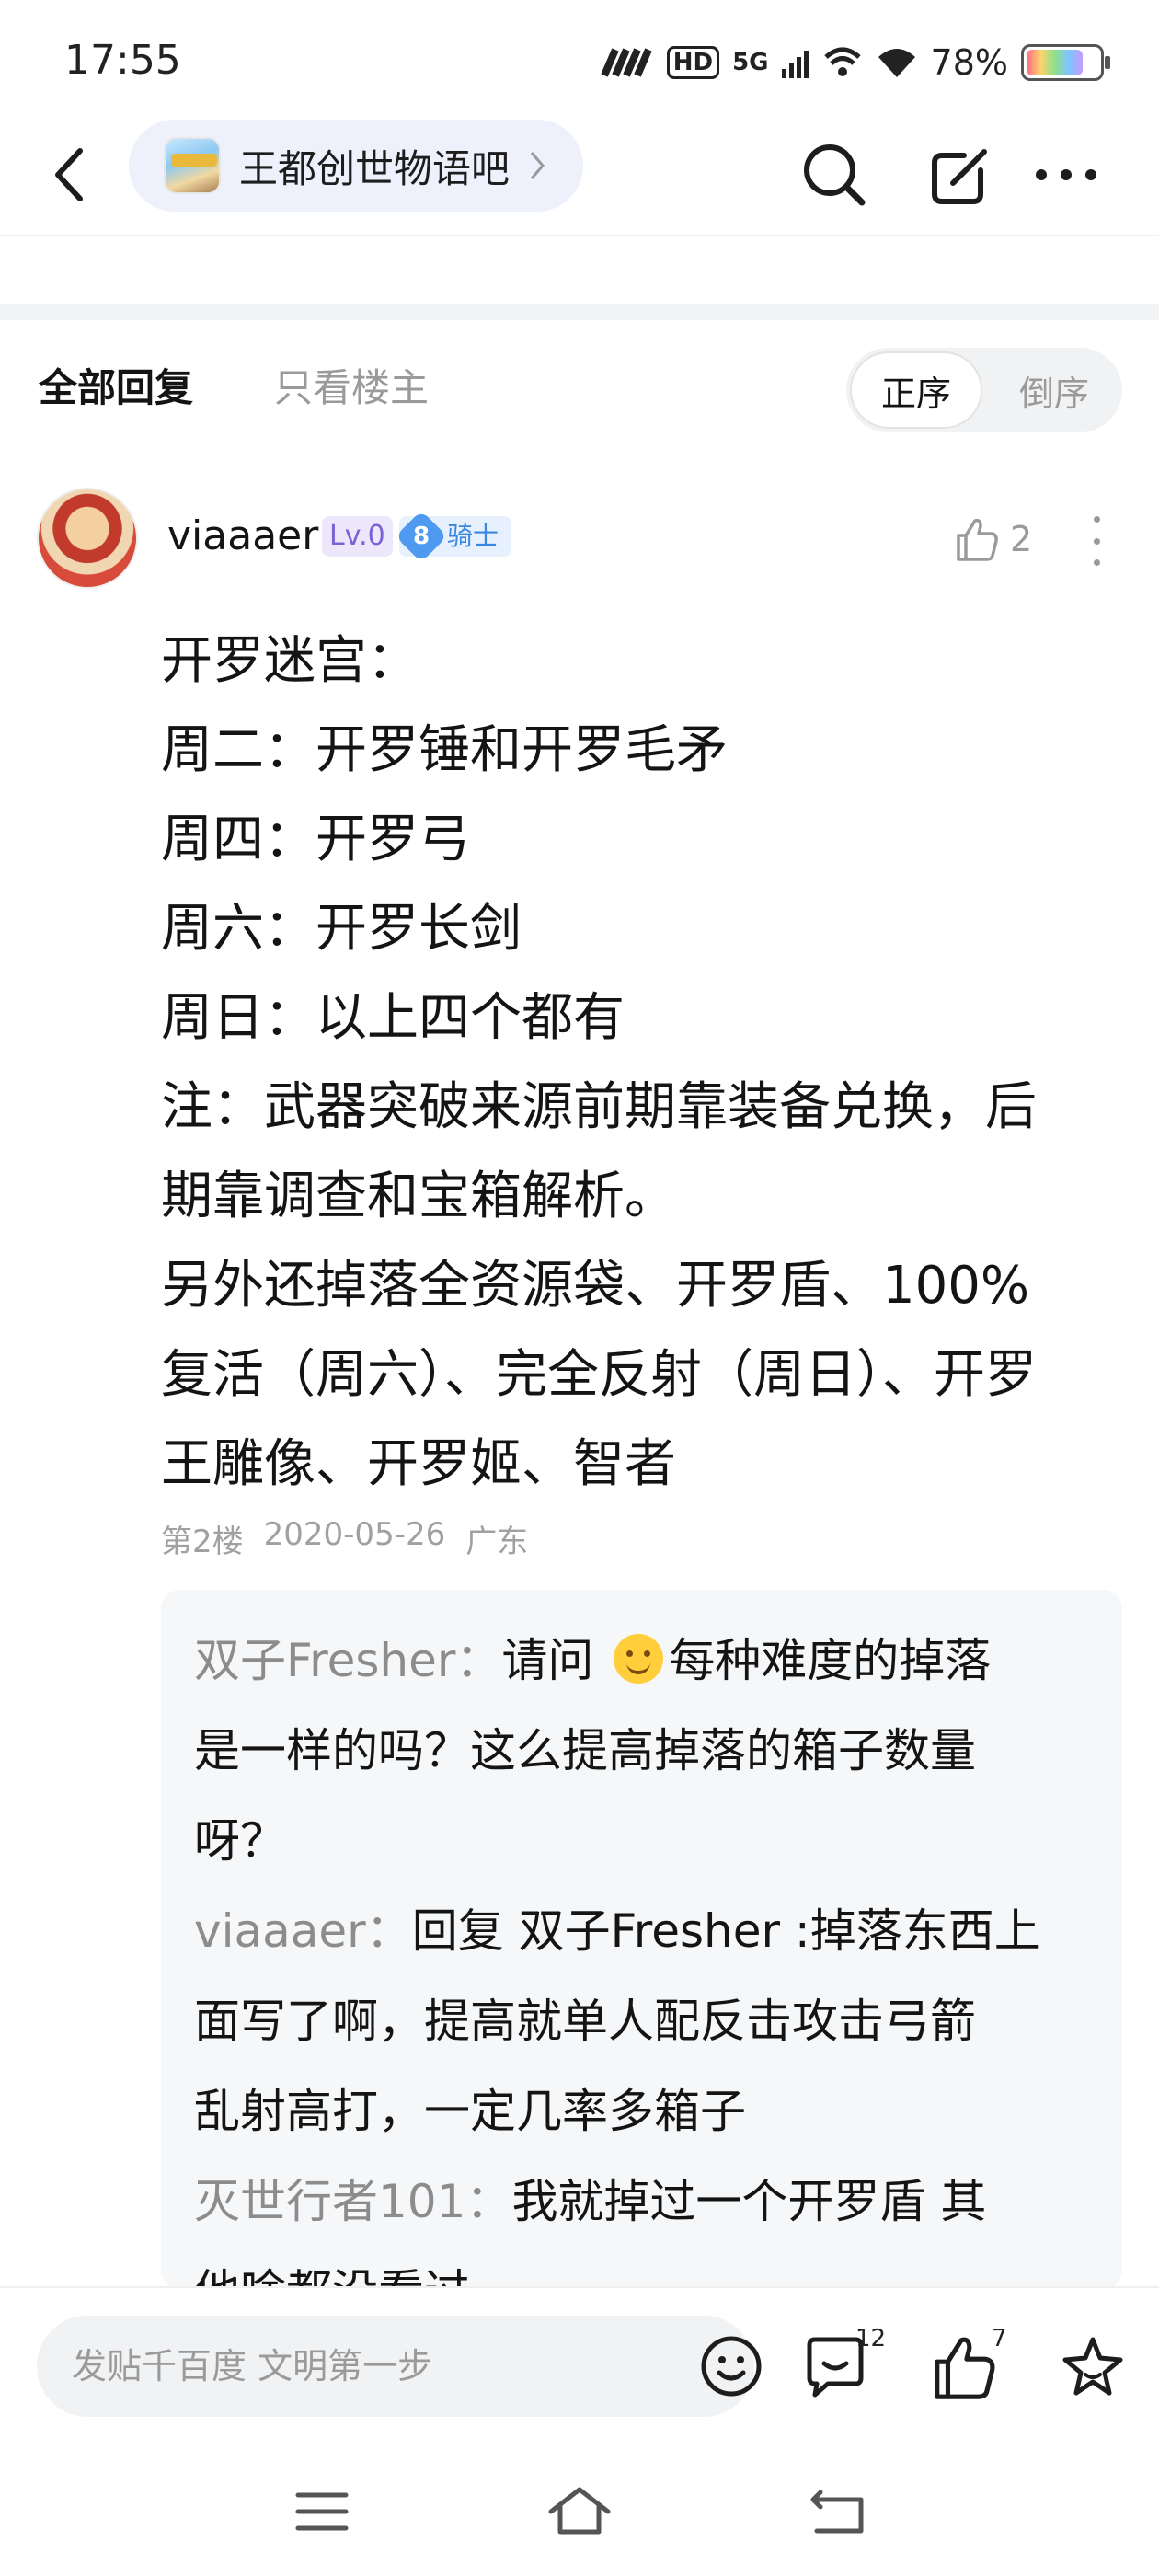 This screenshot has height=2576, width=1159. I want to click on like-count: 7, so click(999, 2338).